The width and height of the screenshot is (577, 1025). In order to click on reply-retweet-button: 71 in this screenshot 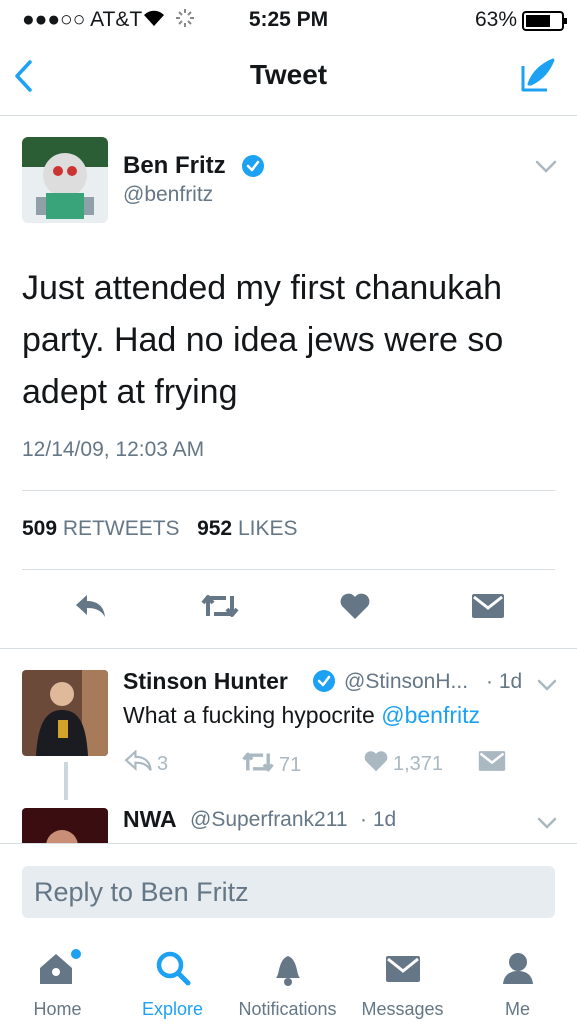, I will do `click(271, 765)`.